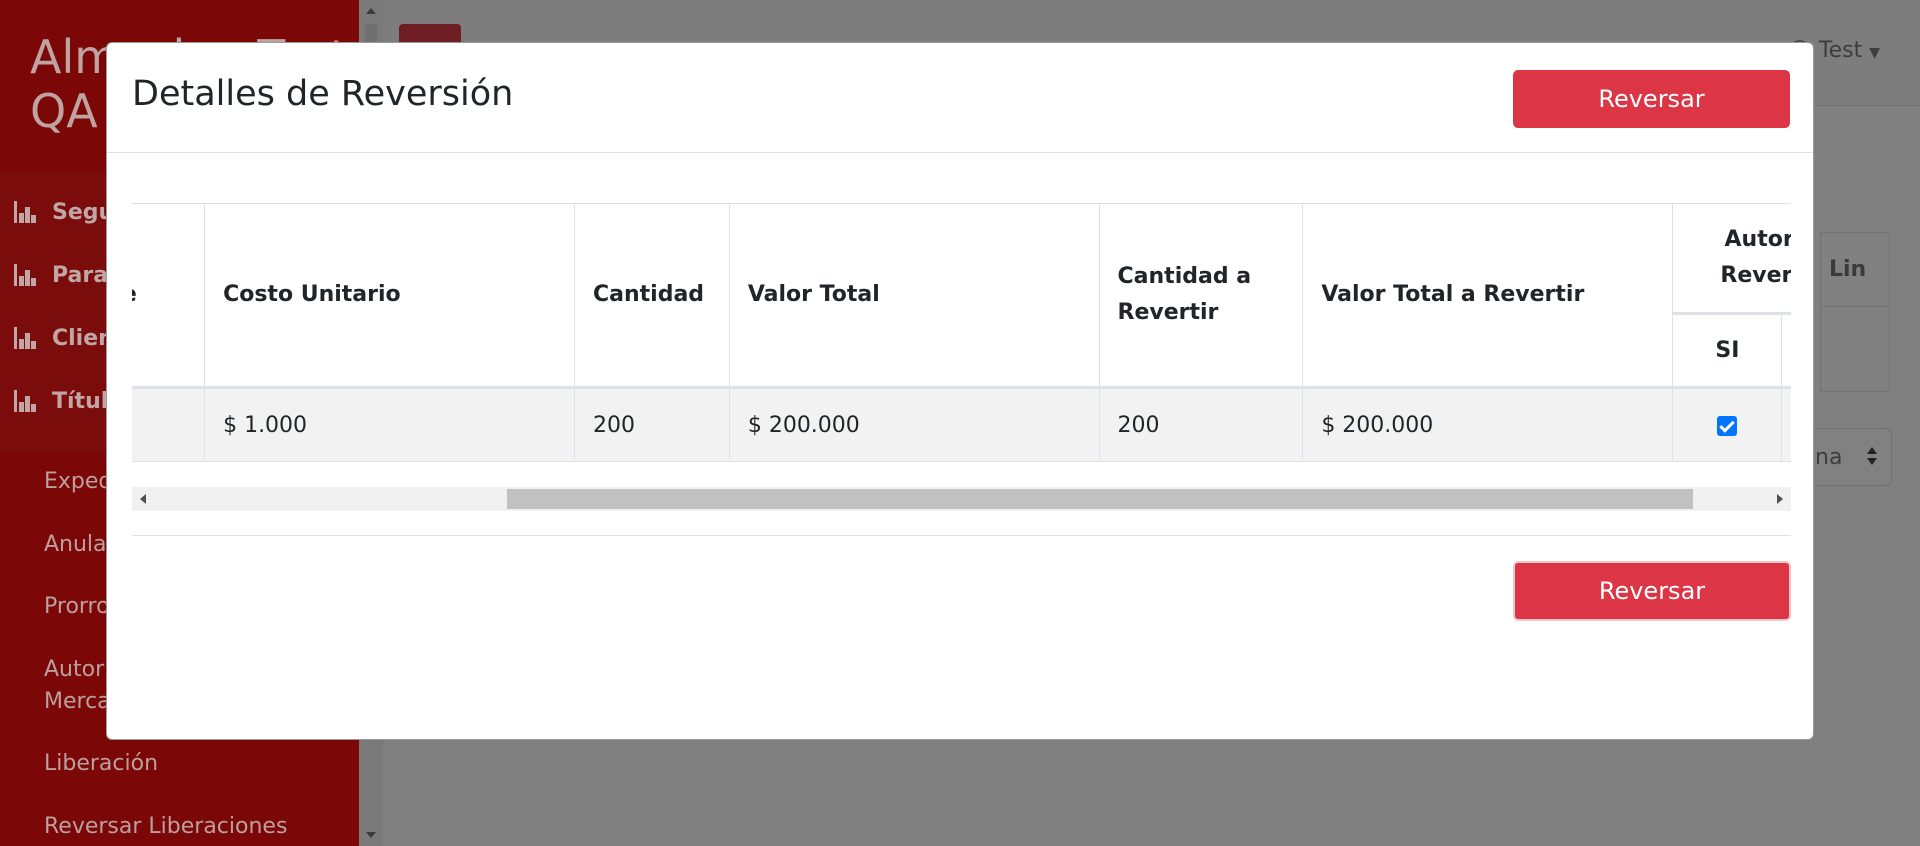 This screenshot has height=846, width=1920. I want to click on authorize-si-checkbox, so click(1727, 425).